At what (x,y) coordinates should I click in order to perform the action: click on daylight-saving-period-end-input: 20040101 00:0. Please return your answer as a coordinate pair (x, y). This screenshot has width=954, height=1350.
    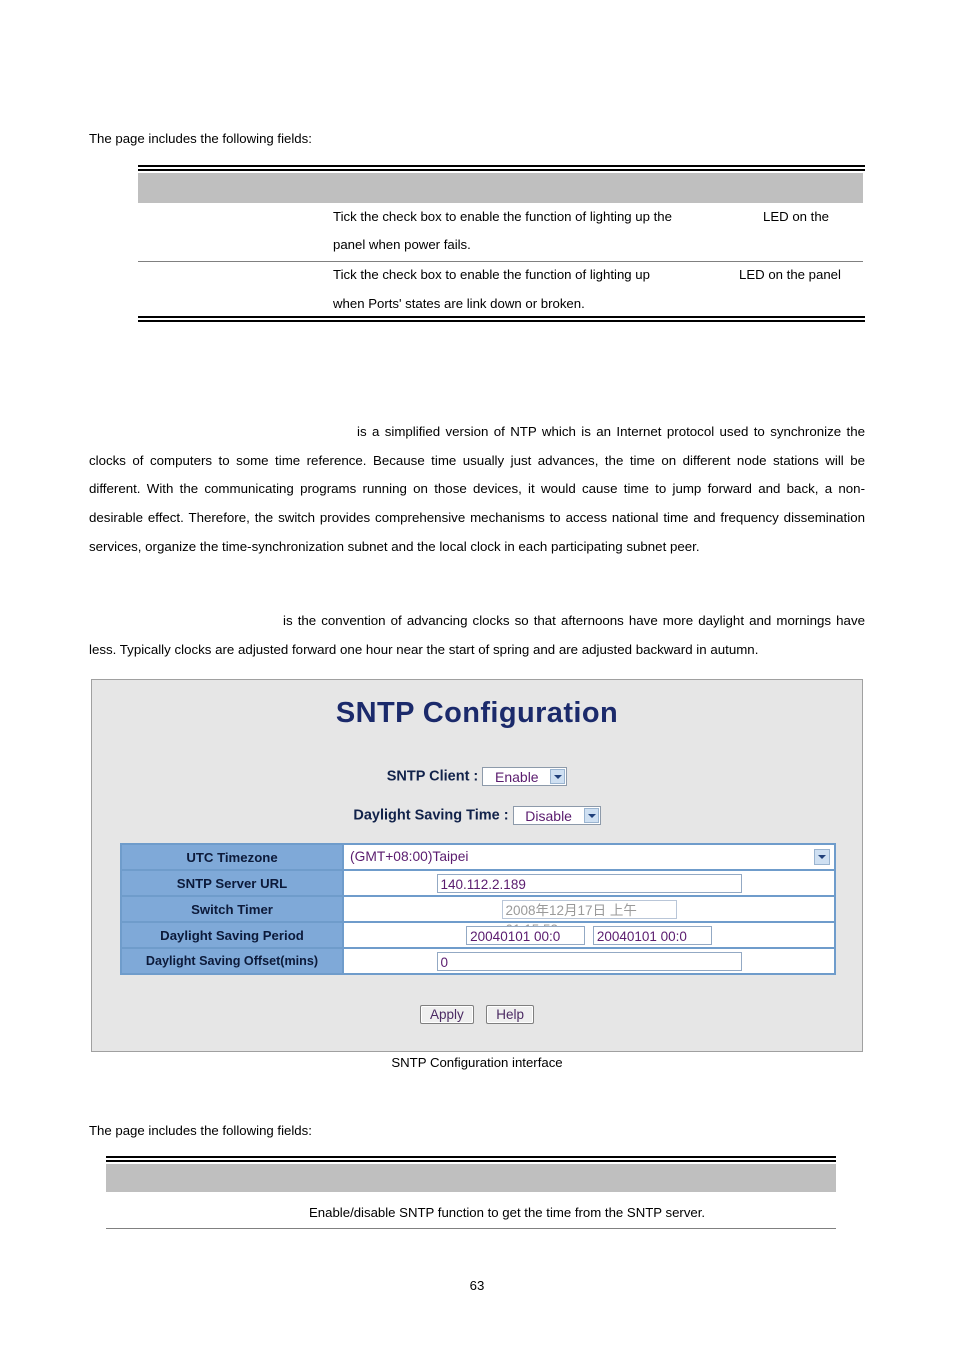
    Looking at the image, I should click on (652, 935).